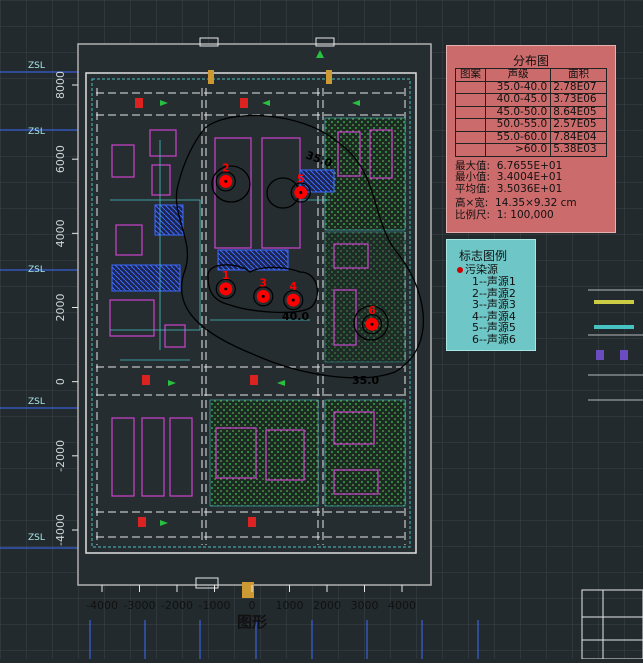  I want to click on x-tick-label: -1000, so click(215, 605).